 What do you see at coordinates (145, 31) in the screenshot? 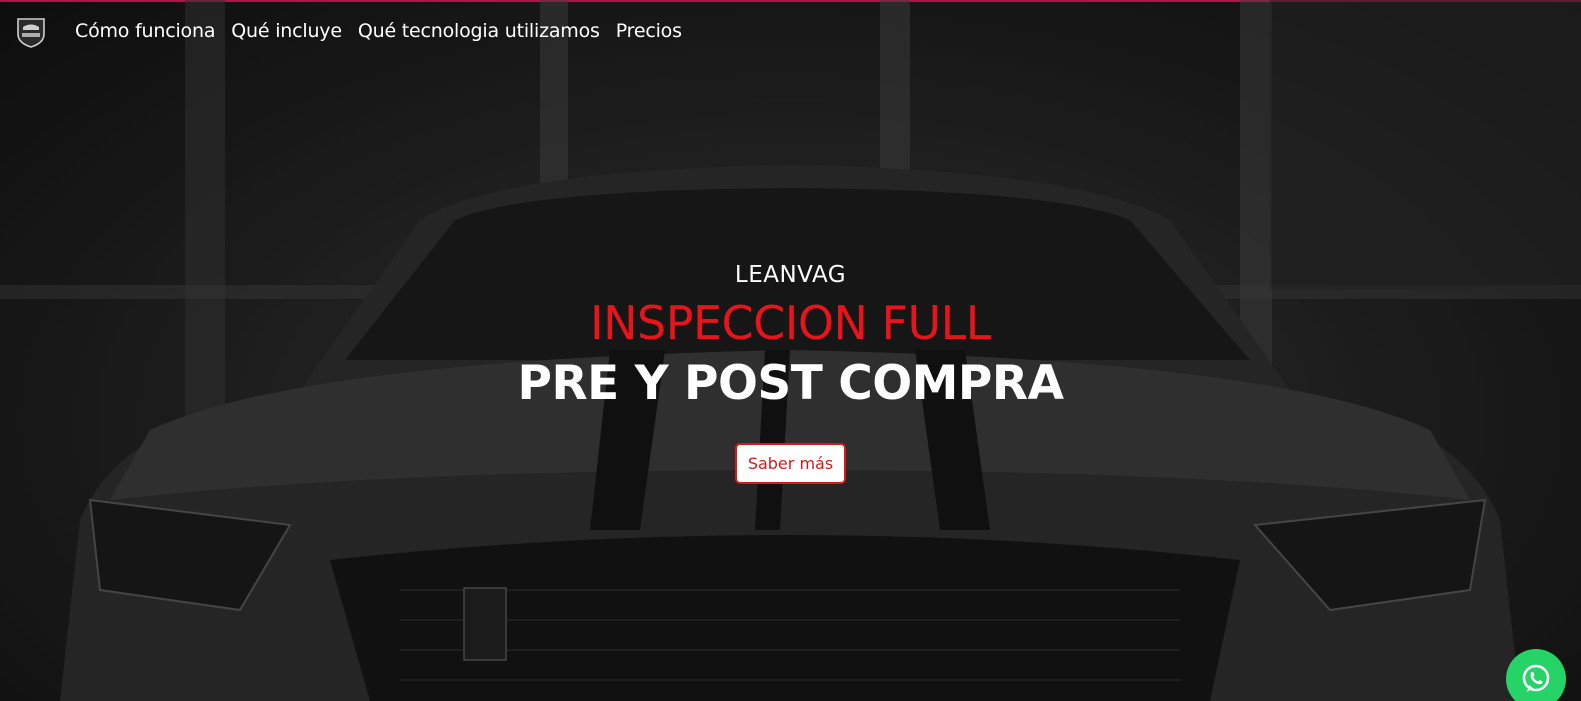
I see `nav-link-como-funciona: Cómo funciona` at bounding box center [145, 31].